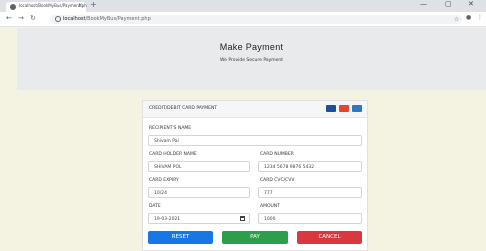 The height and width of the screenshot is (251, 486). Describe the element at coordinates (199, 218) in the screenshot. I see `date-input: 19-03-2021` at that location.